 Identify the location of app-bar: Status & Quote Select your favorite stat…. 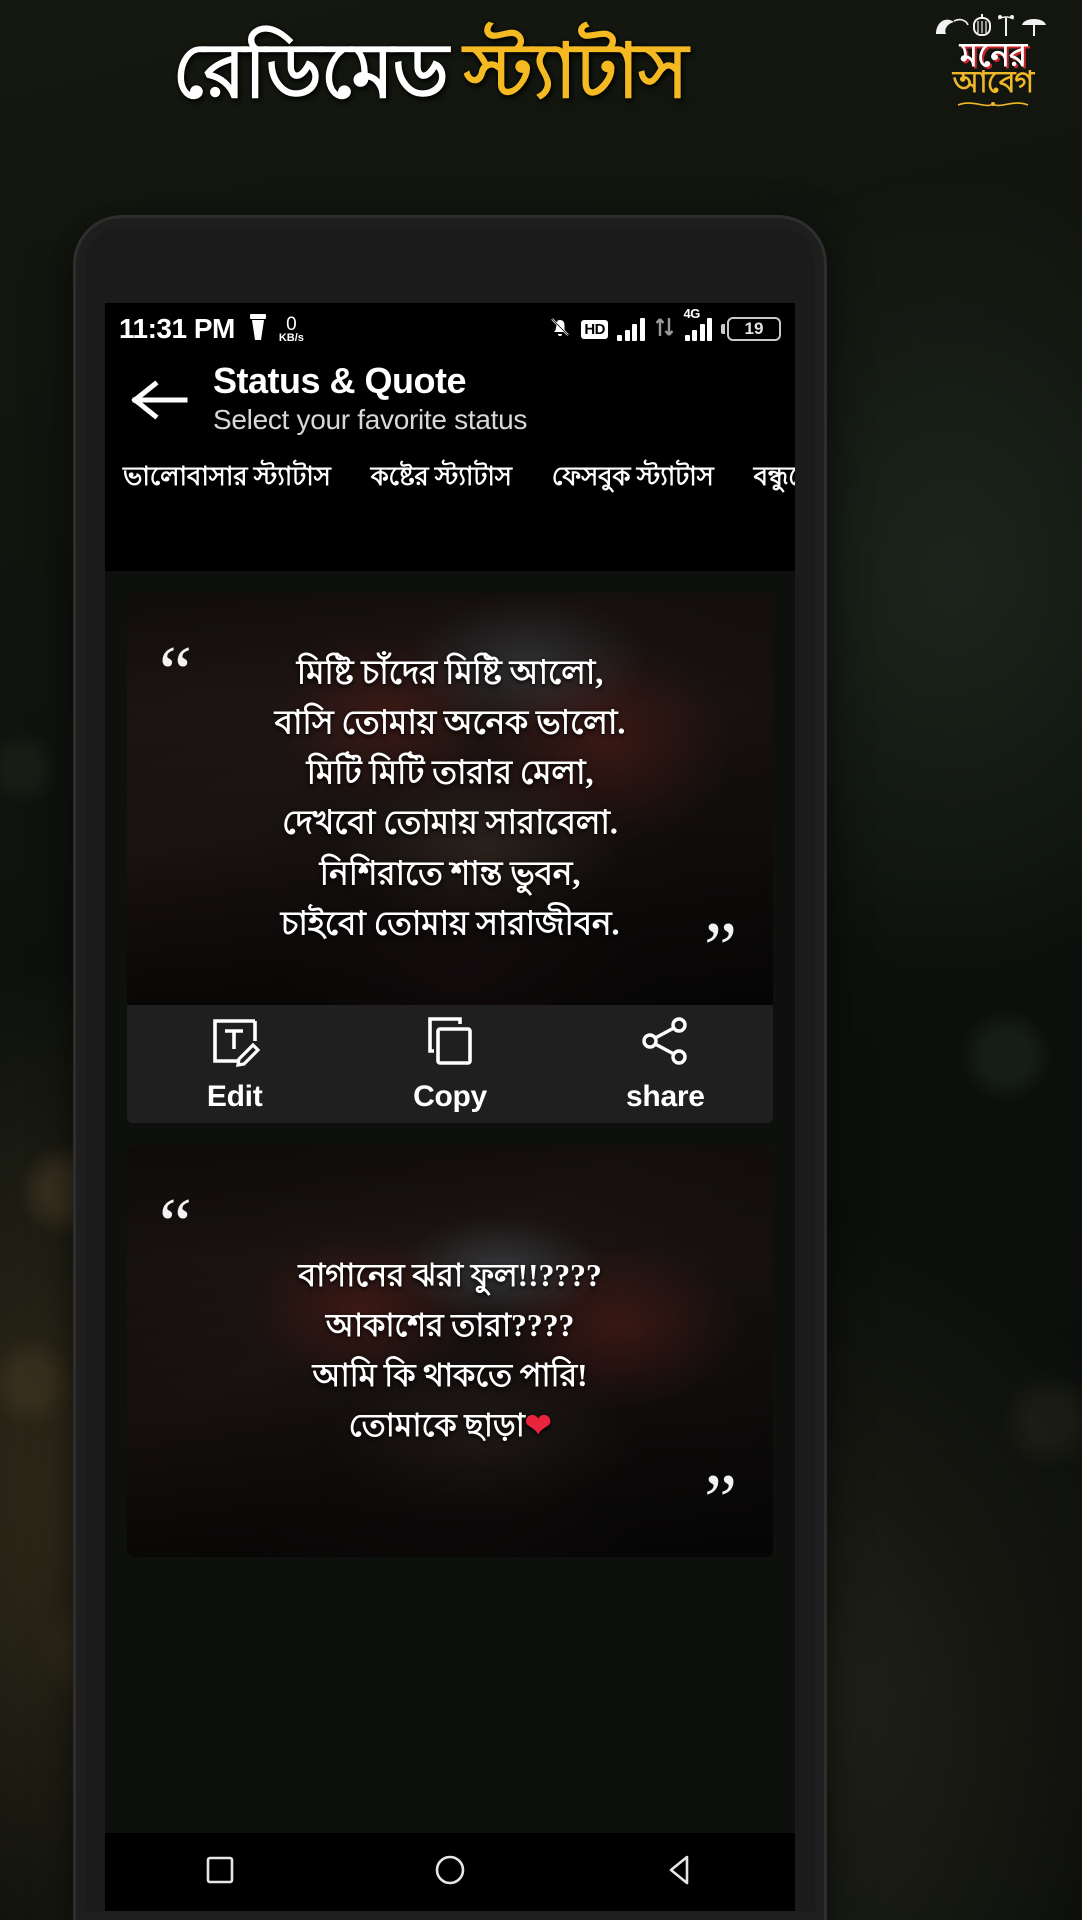
(450, 398).